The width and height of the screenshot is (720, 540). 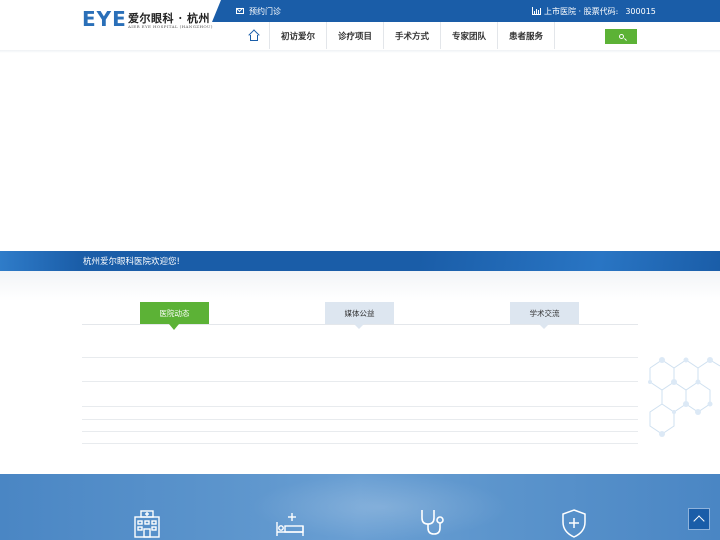 I want to click on stock-label: 上市医院 · 股票代码:, so click(x=581, y=11).